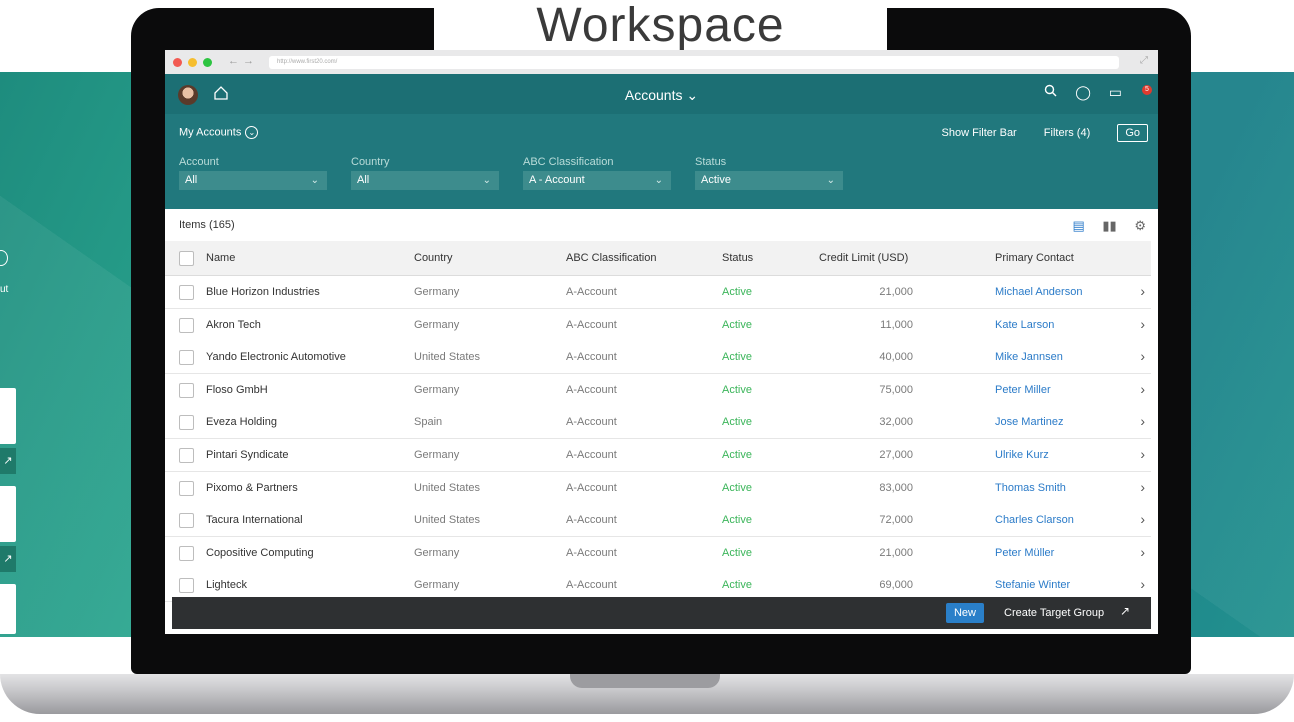 The image size is (1294, 722). I want to click on account-name: Floso GmbH, so click(237, 389).